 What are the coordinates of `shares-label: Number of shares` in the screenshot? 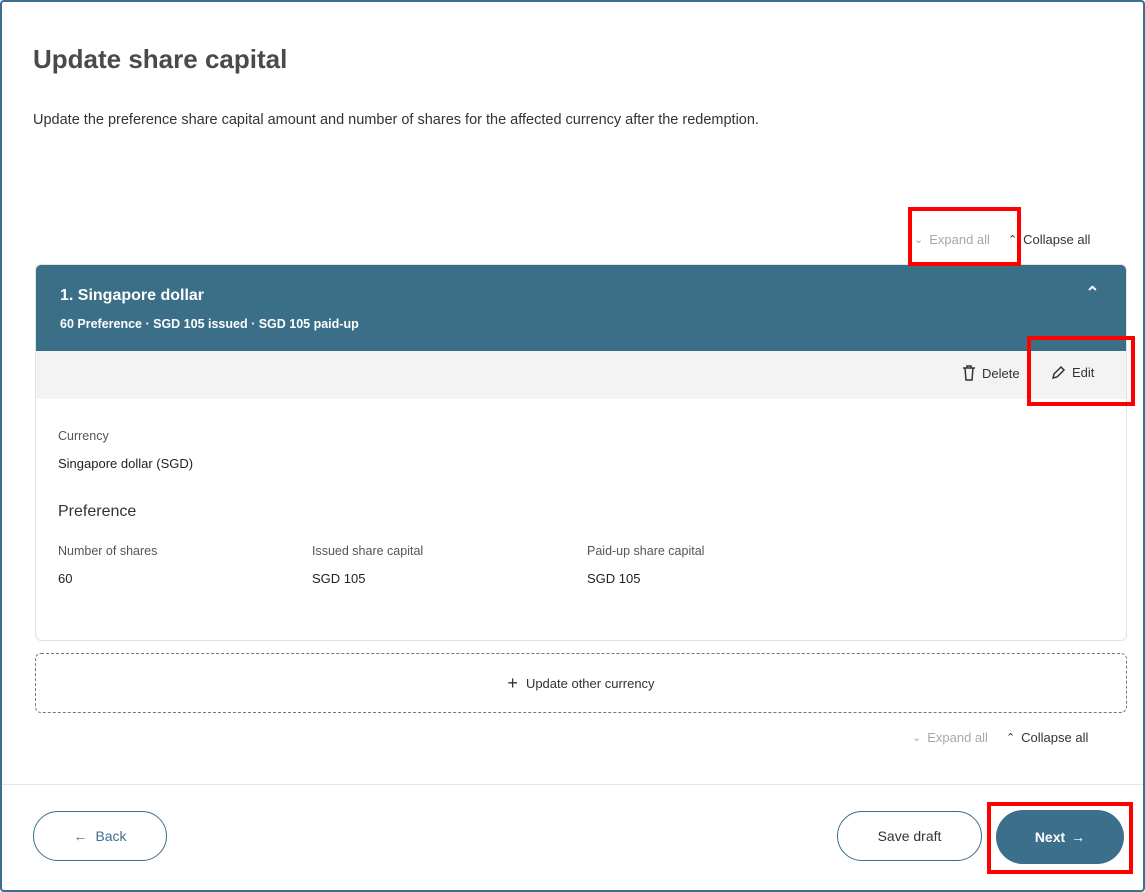 It's located at (108, 551).